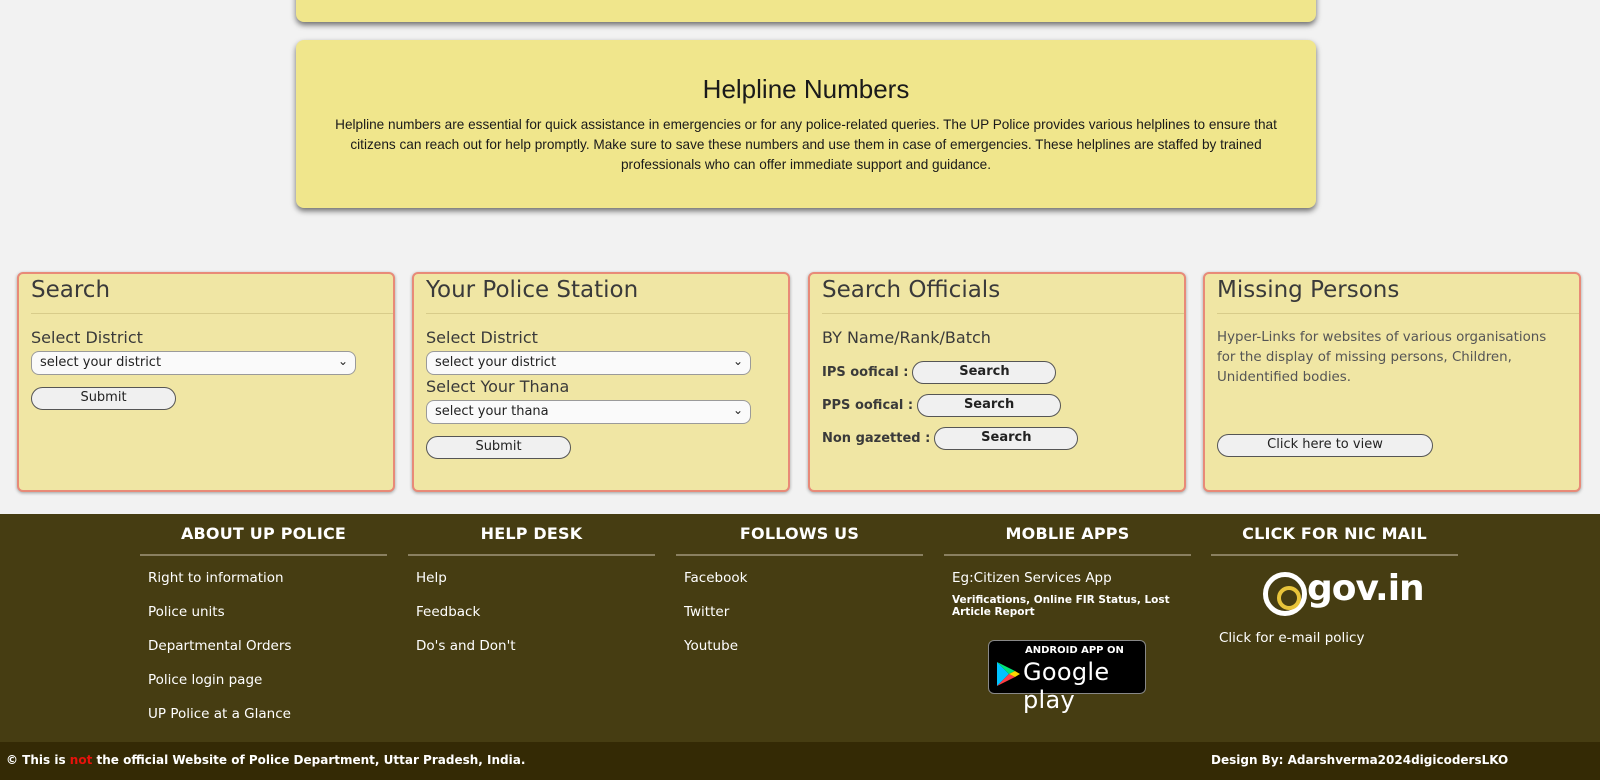 The width and height of the screenshot is (1600, 780). Describe the element at coordinates (1066, 686) in the screenshot. I see `badge-big-text: Google play` at that location.